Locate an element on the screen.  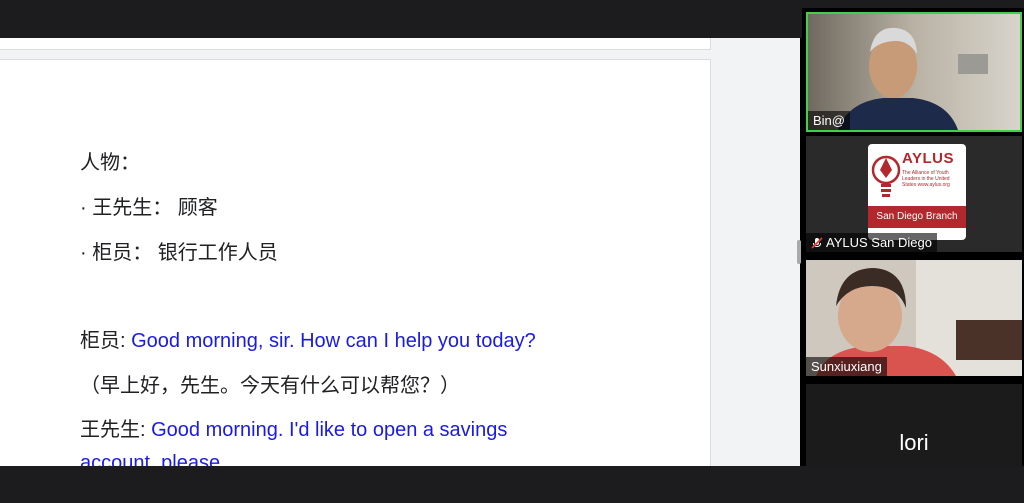
muted-mic-icon is located at coordinates (817, 243).